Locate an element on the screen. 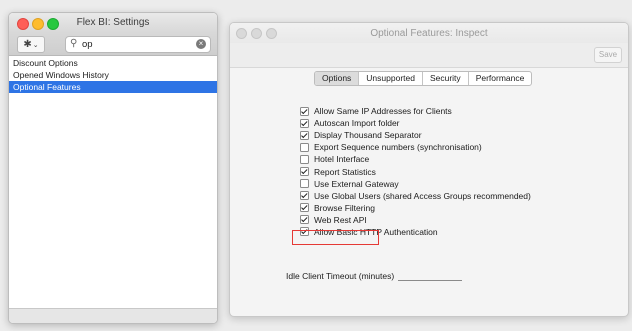  option-label: Display Thousand Separator is located at coordinates (368, 135).